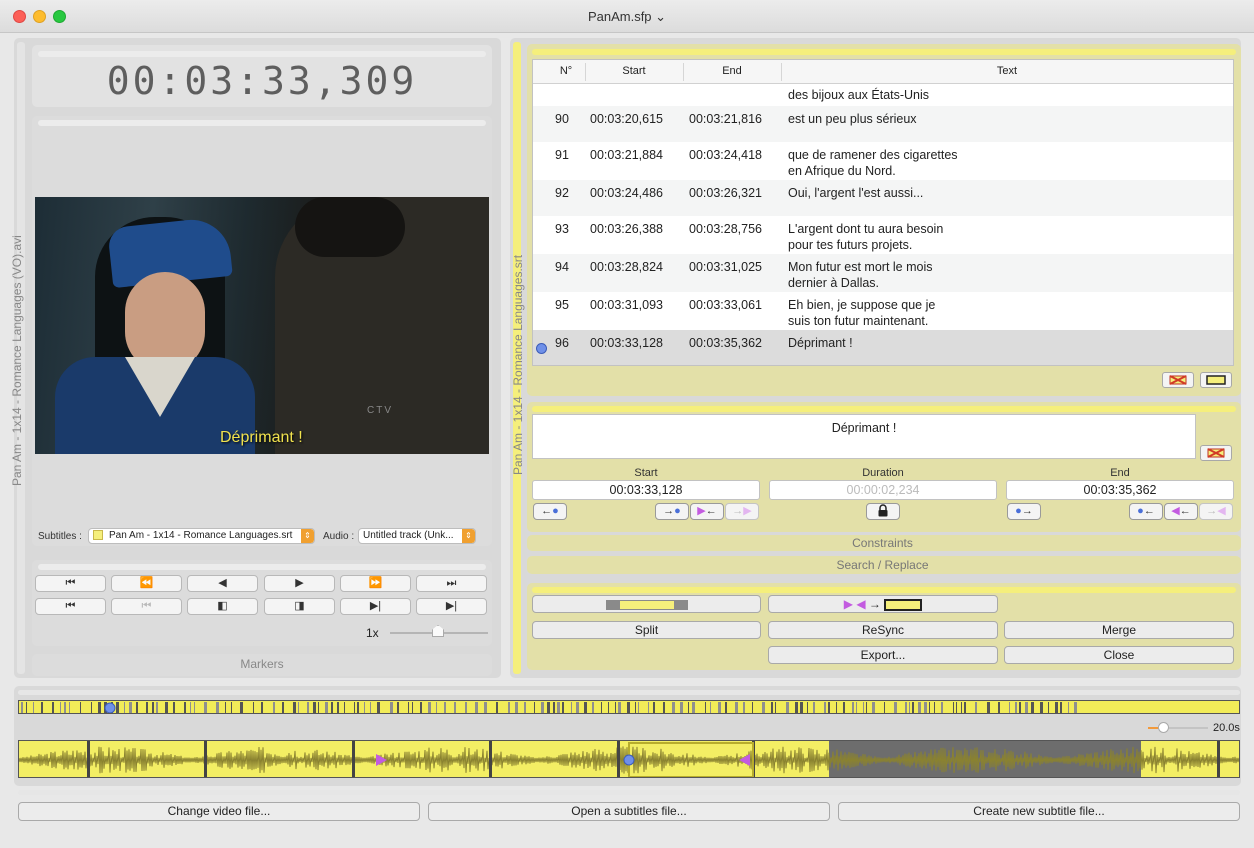  What do you see at coordinates (1226, 728) in the screenshot?
I see `zoom-value: 20.0s` at bounding box center [1226, 728].